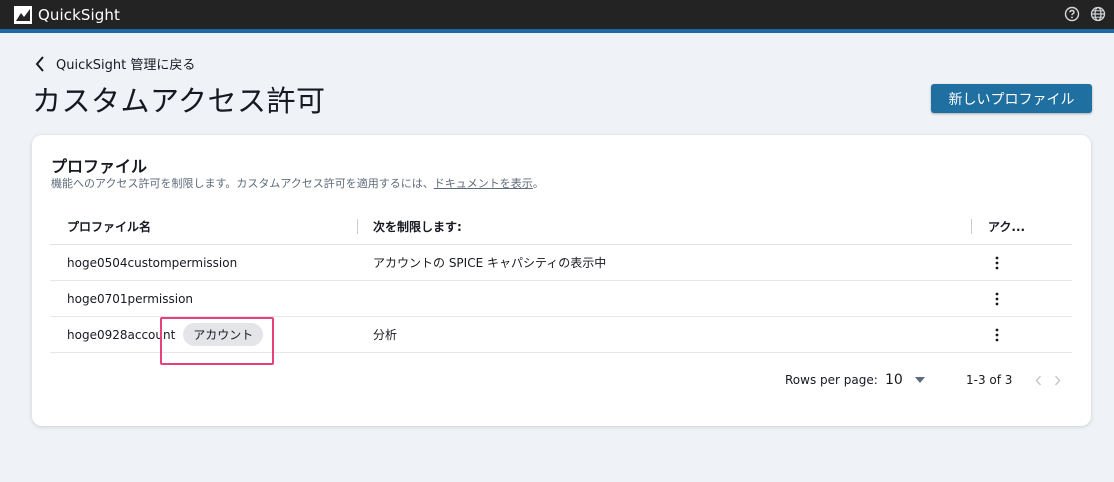 The width and height of the screenshot is (1114, 482). Describe the element at coordinates (557, 14) in the screenshot. I see `top-bar: QuickSight` at that location.